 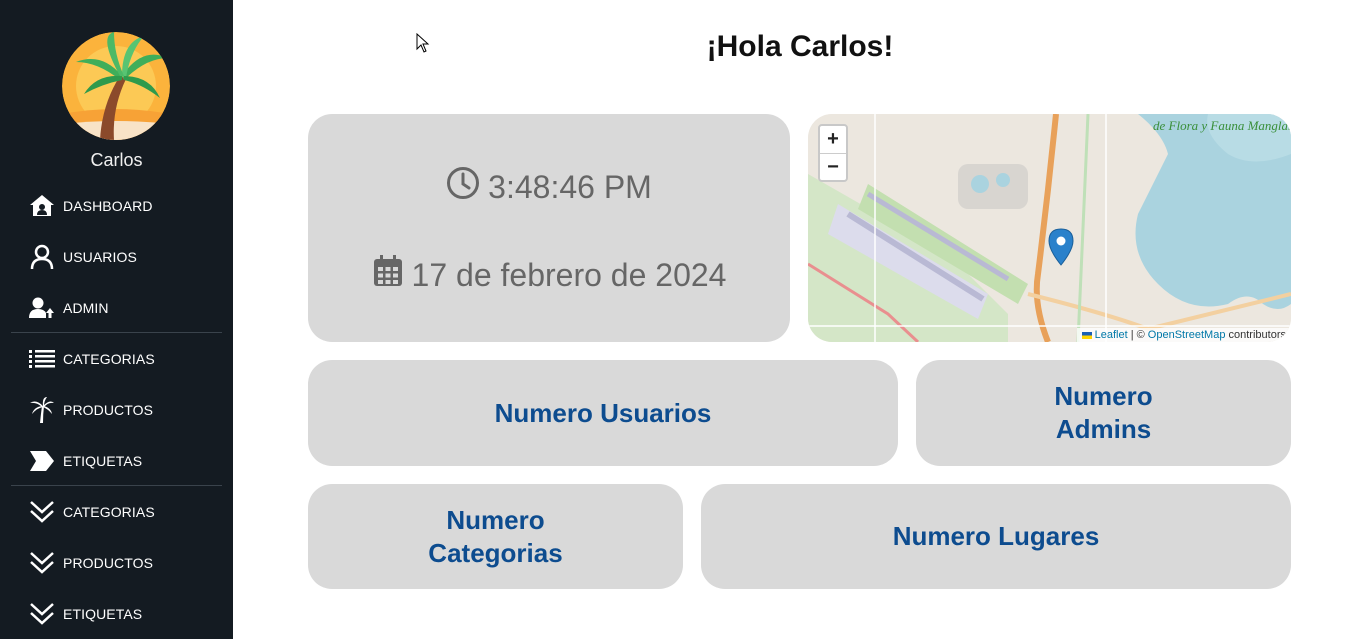 I want to click on usuarios-count-label: Numero Usuarios, so click(x=603, y=412).